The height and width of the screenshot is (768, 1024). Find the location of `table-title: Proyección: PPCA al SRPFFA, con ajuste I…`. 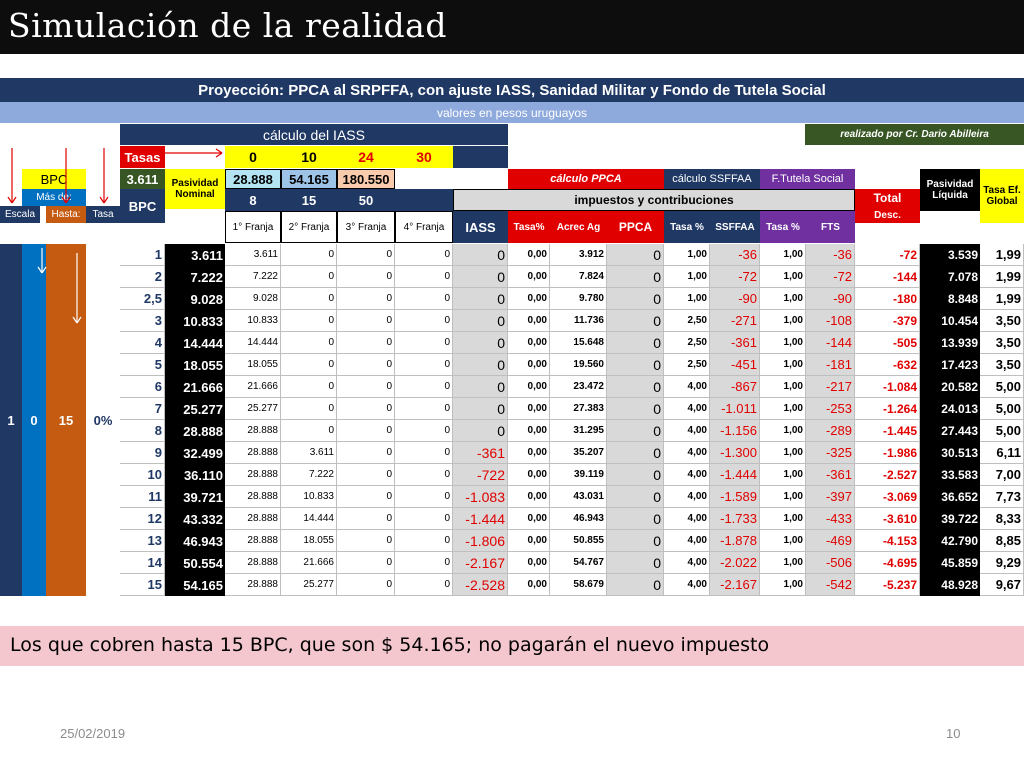

table-title: Proyección: PPCA al SRPFFA, con ajuste I… is located at coordinates (512, 90).